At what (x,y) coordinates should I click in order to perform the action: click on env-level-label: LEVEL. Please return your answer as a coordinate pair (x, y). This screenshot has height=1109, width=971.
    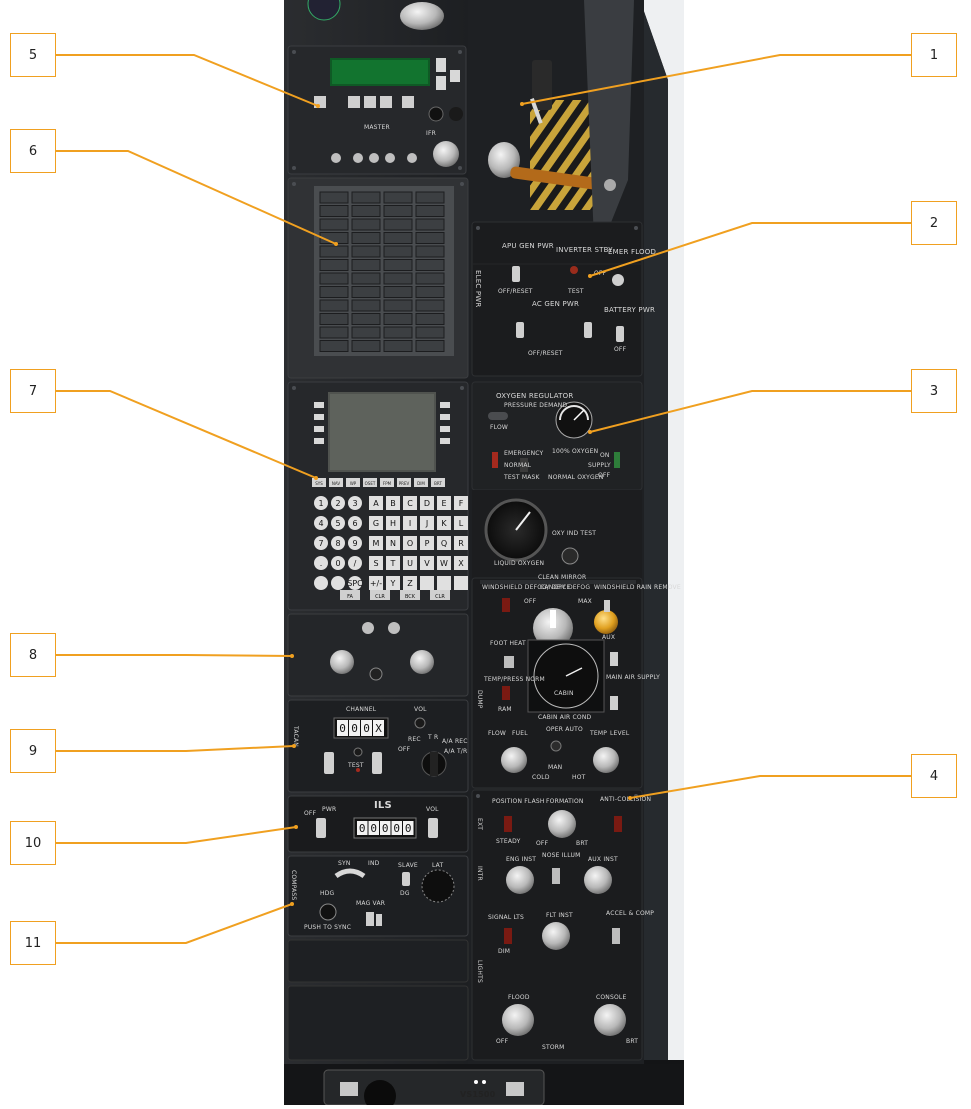
    Looking at the image, I should click on (620, 733).